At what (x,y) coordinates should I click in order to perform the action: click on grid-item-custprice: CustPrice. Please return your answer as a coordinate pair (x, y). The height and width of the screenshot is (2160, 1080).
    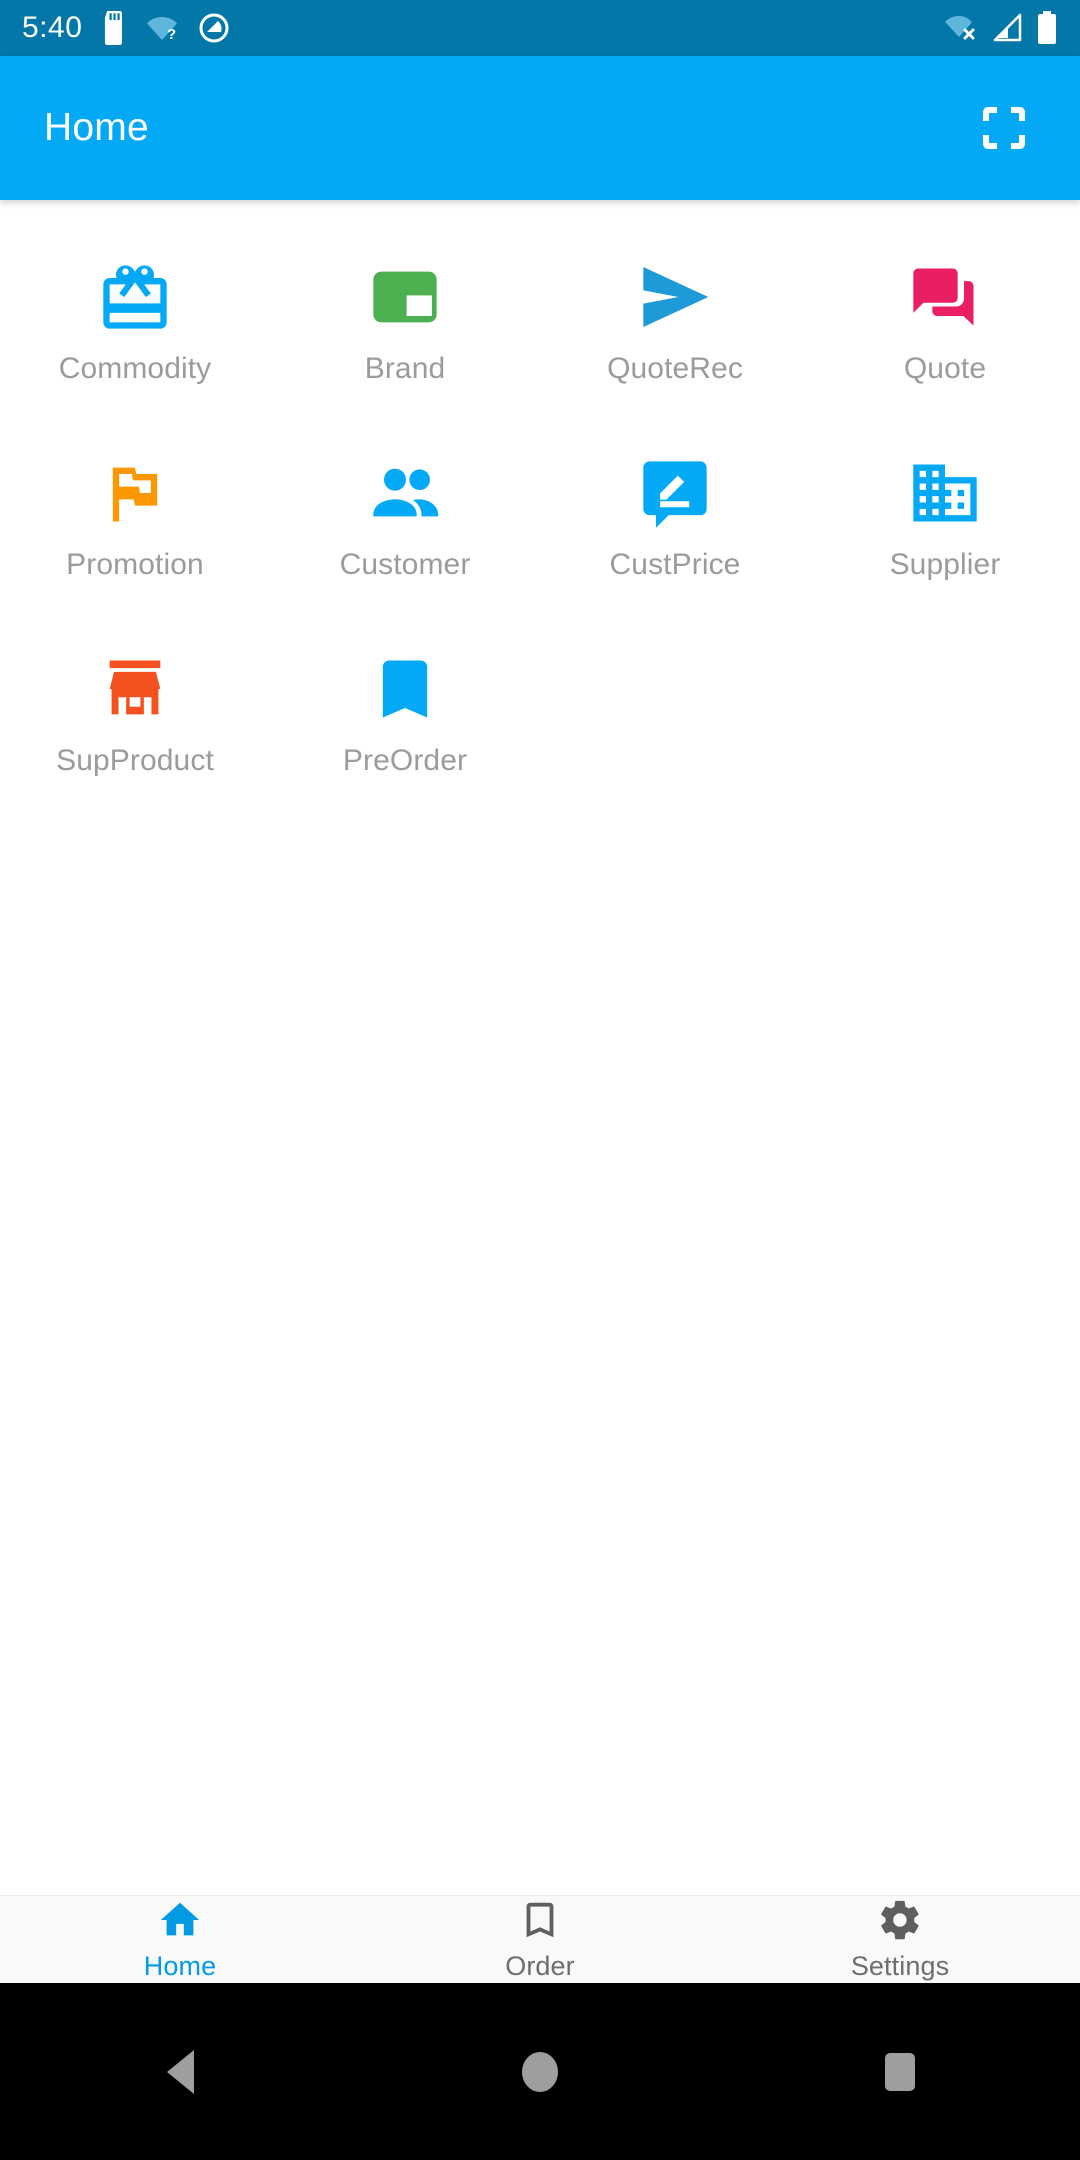
    Looking at the image, I should click on (675, 522).